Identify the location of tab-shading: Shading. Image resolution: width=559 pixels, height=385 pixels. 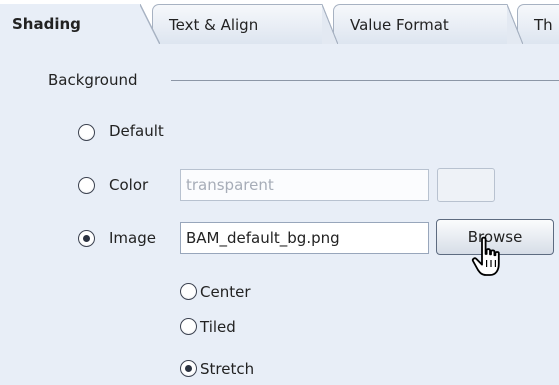
(80, 24).